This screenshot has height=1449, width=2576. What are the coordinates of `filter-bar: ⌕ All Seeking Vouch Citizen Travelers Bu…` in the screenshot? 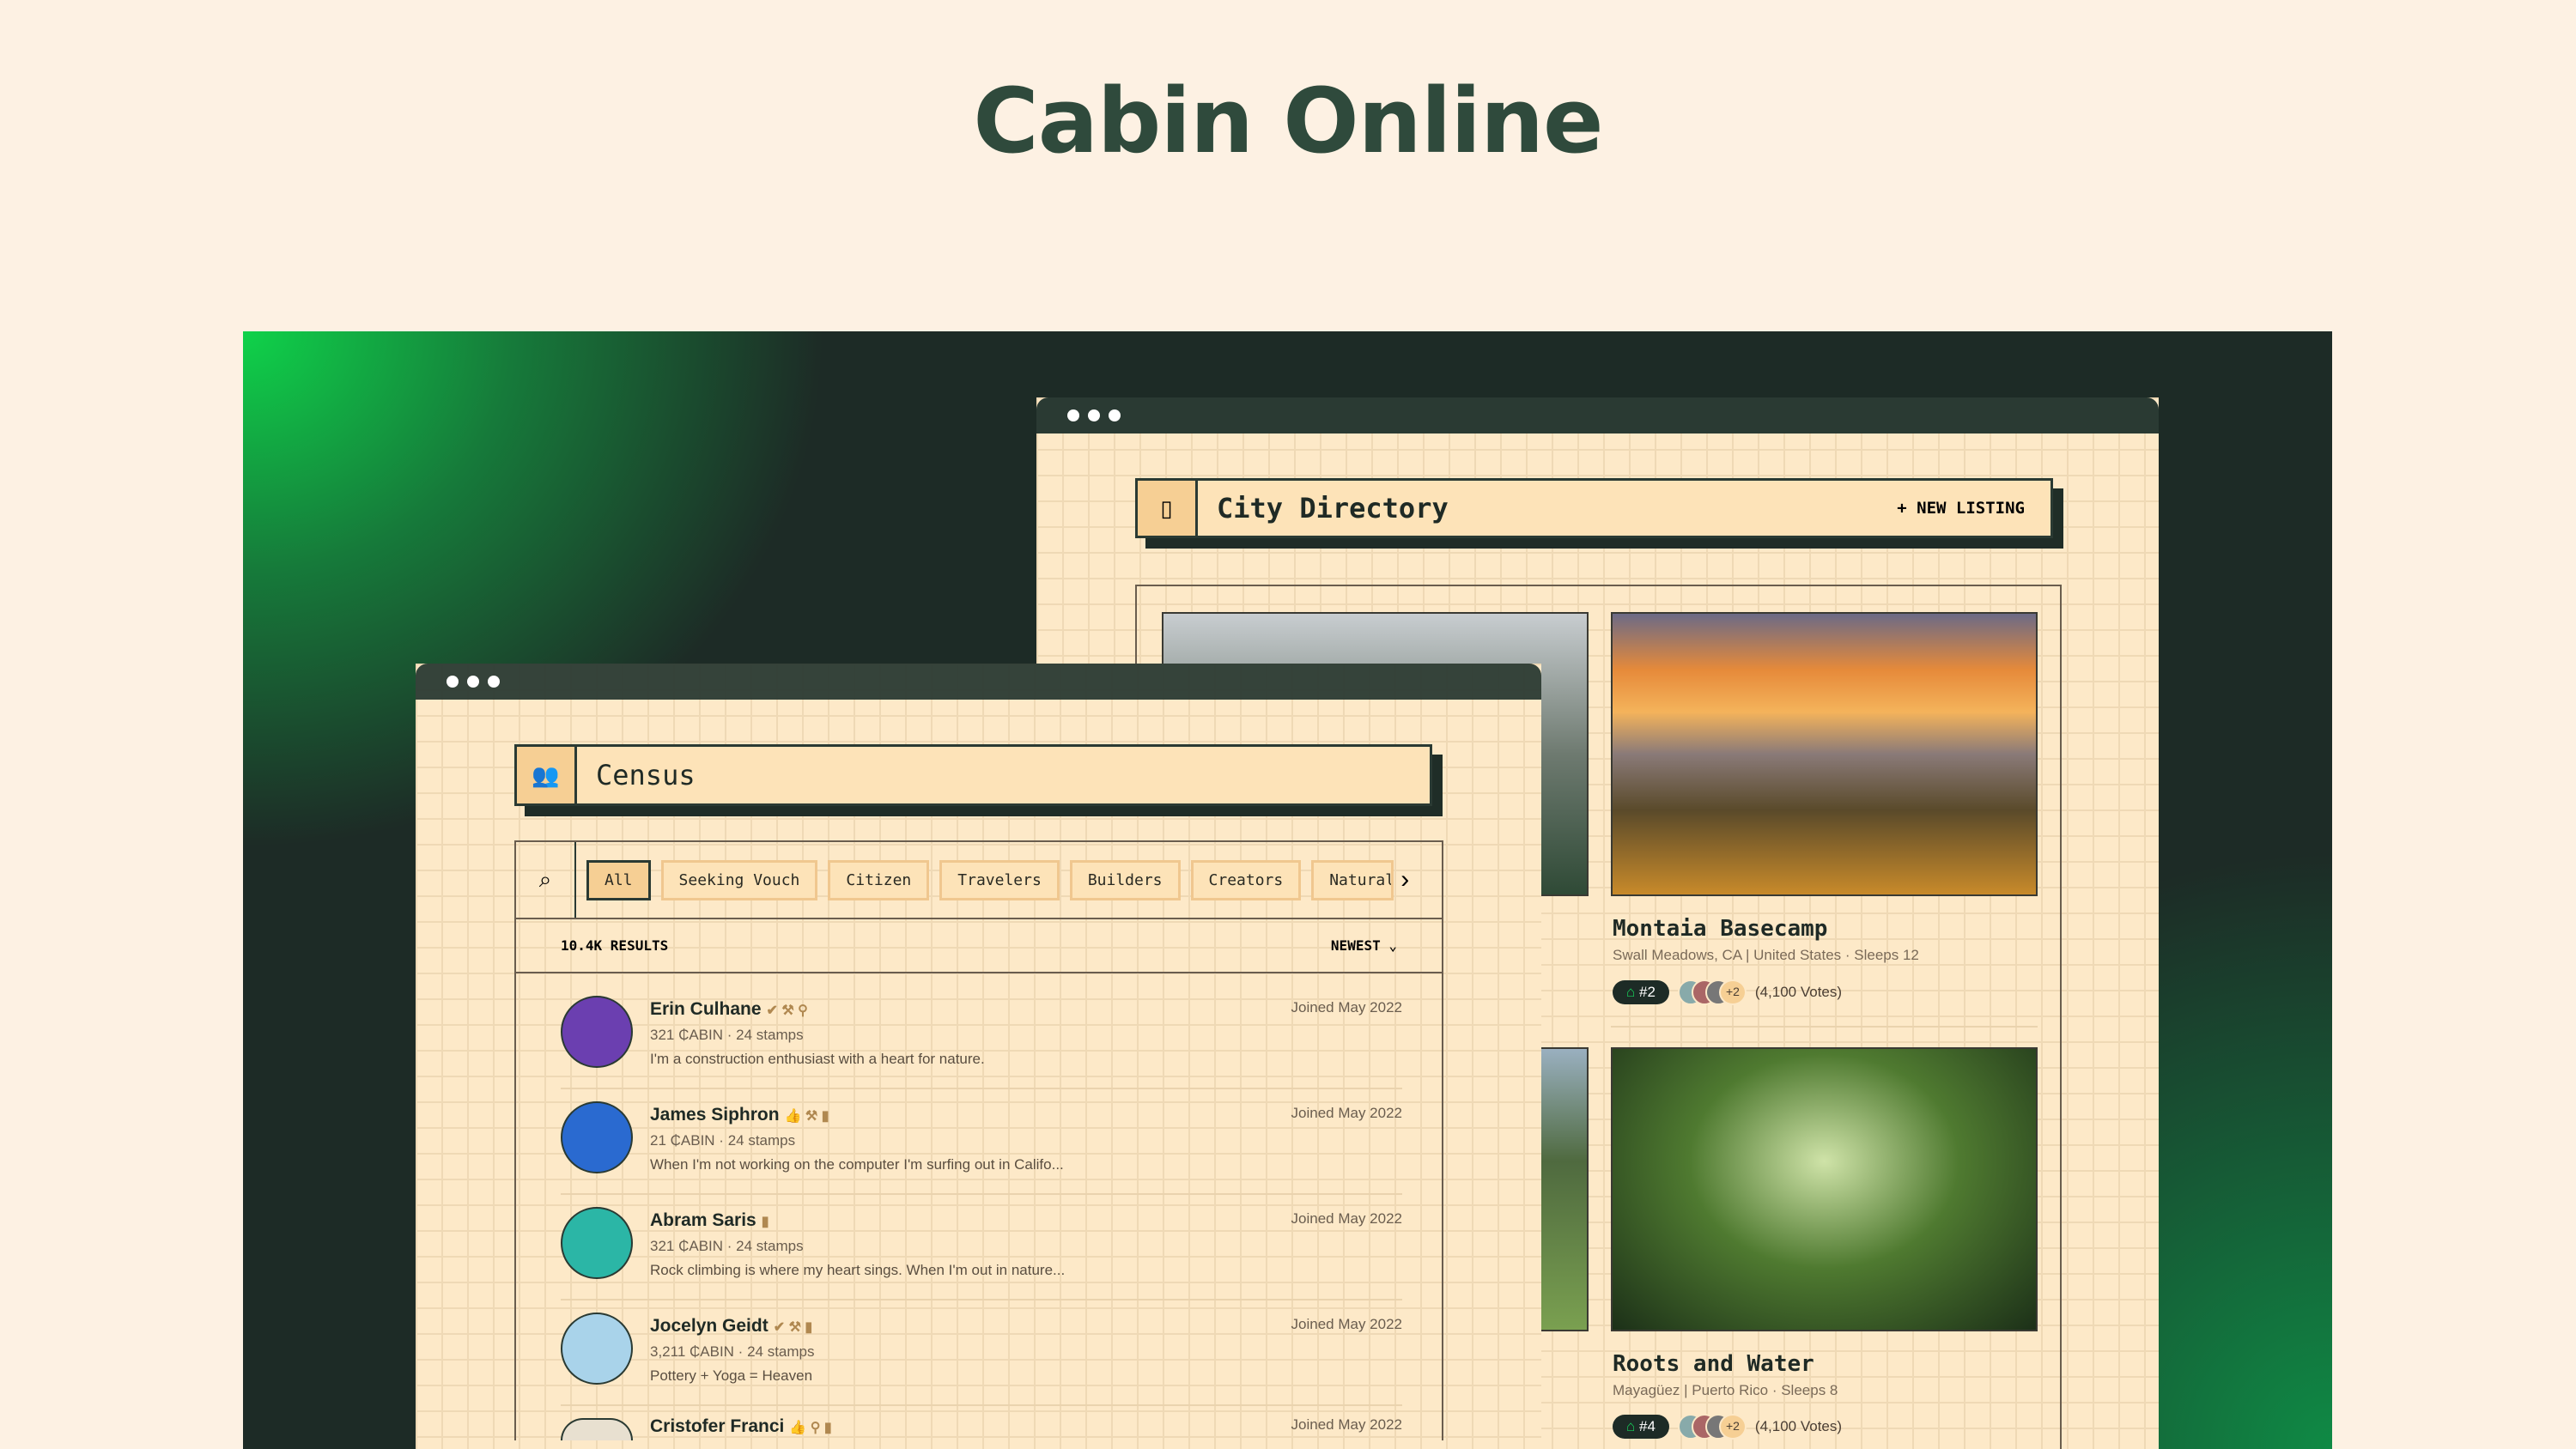 It's located at (979, 880).